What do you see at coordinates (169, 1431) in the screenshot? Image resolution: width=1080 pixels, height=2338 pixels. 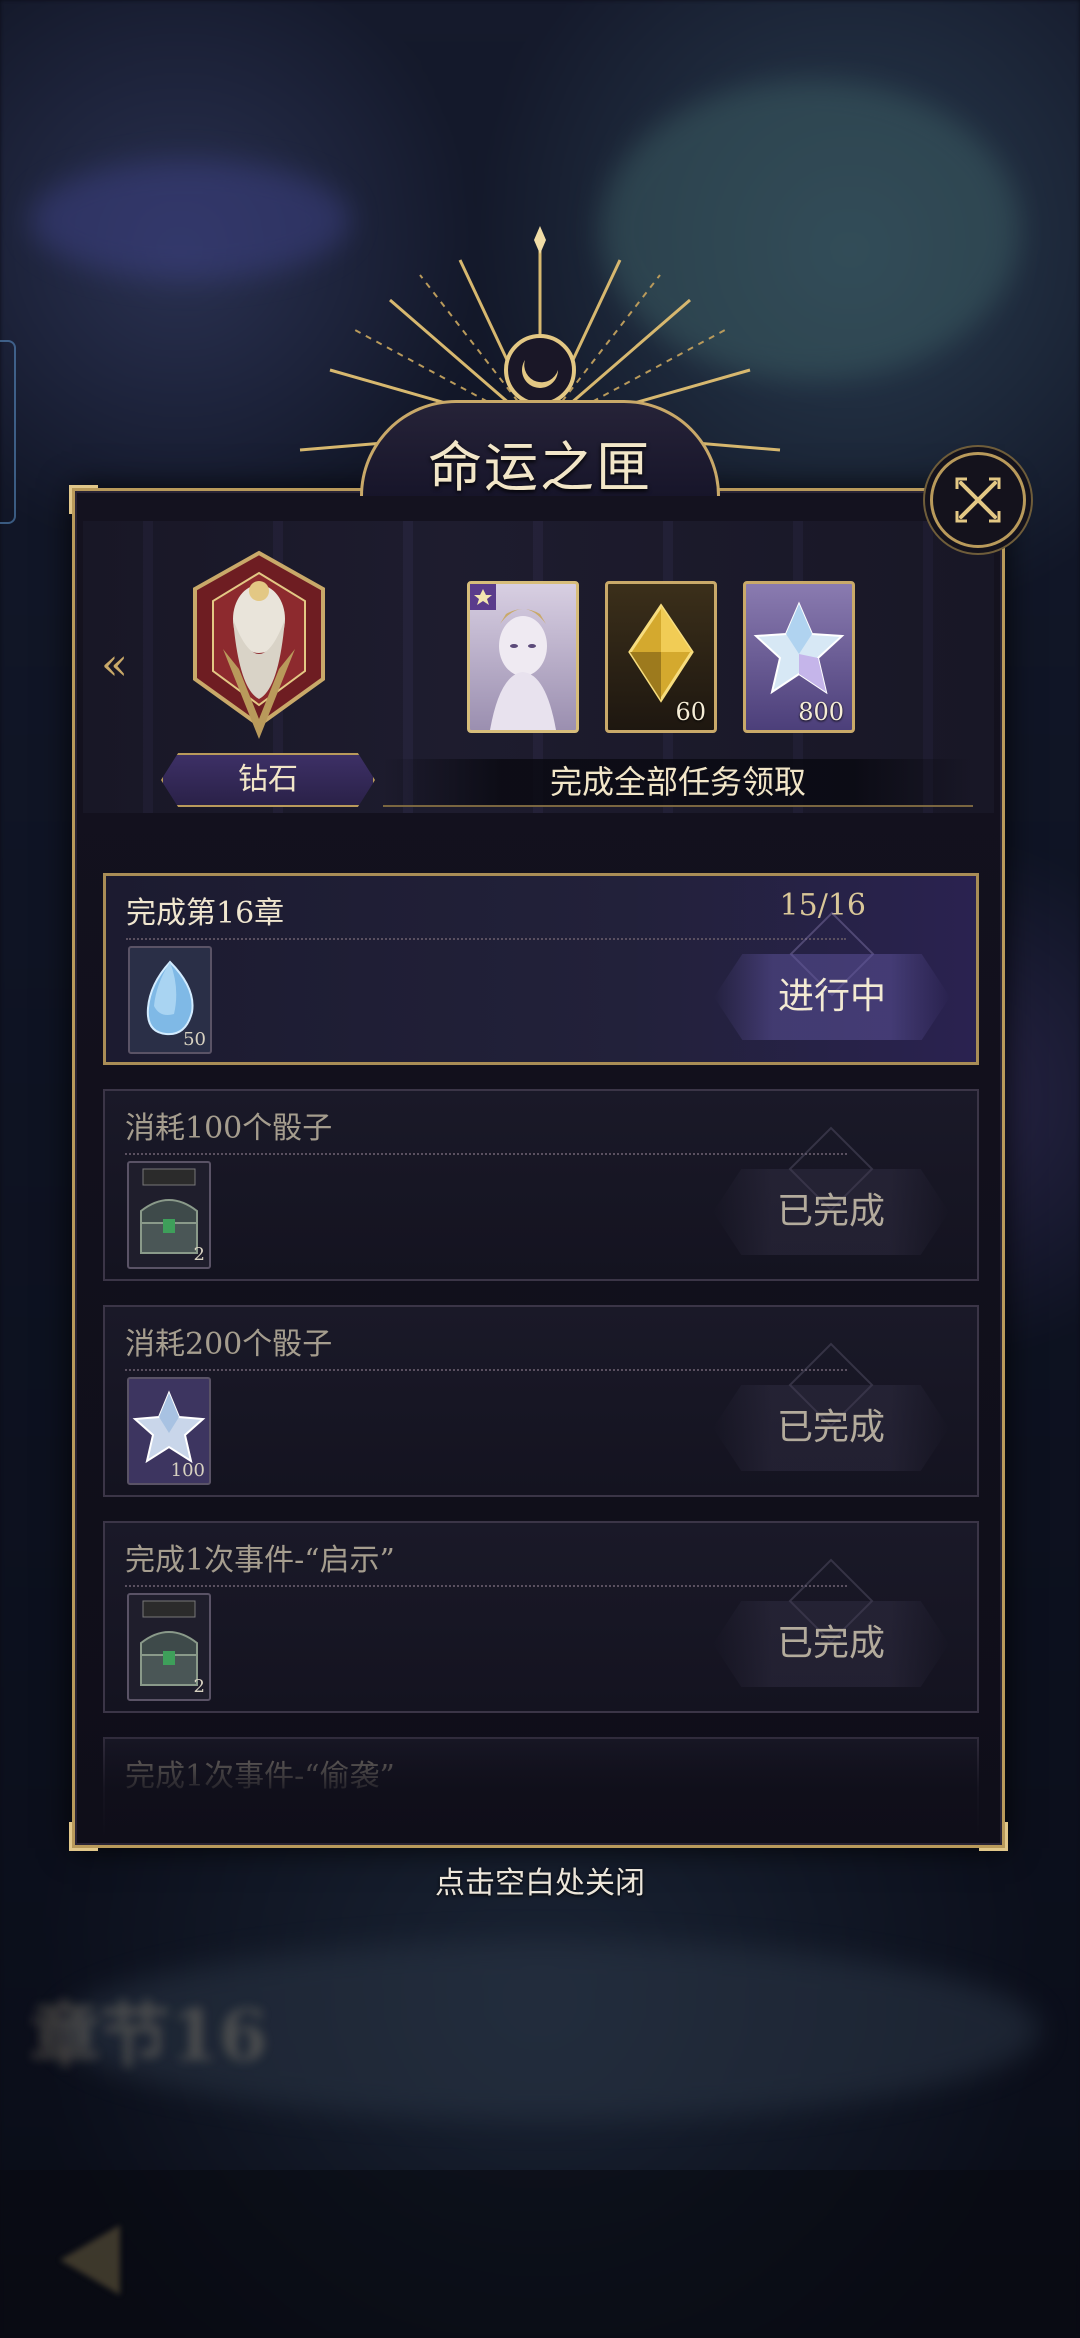 I see `task-reward-item: 100` at bounding box center [169, 1431].